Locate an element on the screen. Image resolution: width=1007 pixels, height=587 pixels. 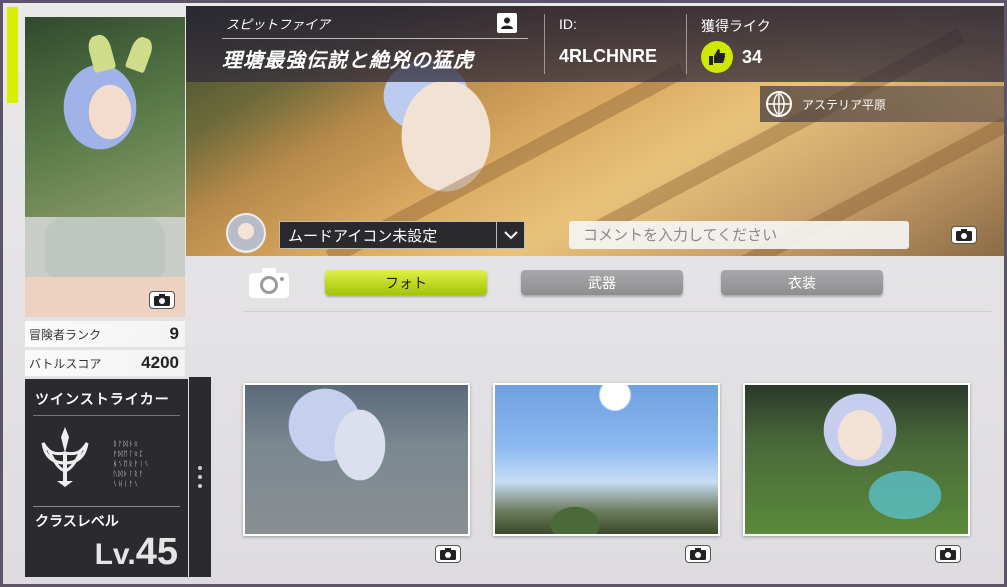
tab-weapon: 武器 is located at coordinates (602, 282).